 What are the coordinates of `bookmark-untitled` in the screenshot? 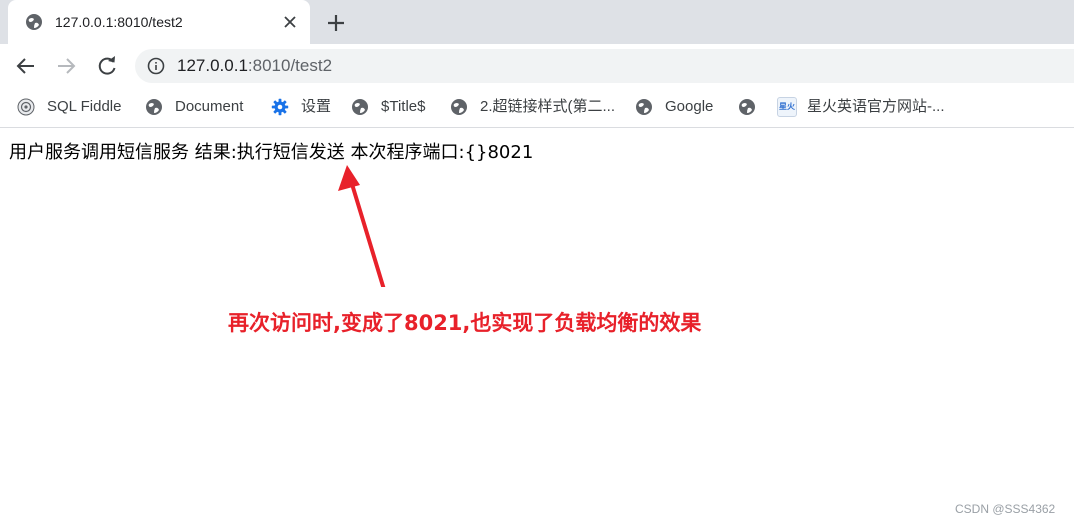 It's located at (749, 107).